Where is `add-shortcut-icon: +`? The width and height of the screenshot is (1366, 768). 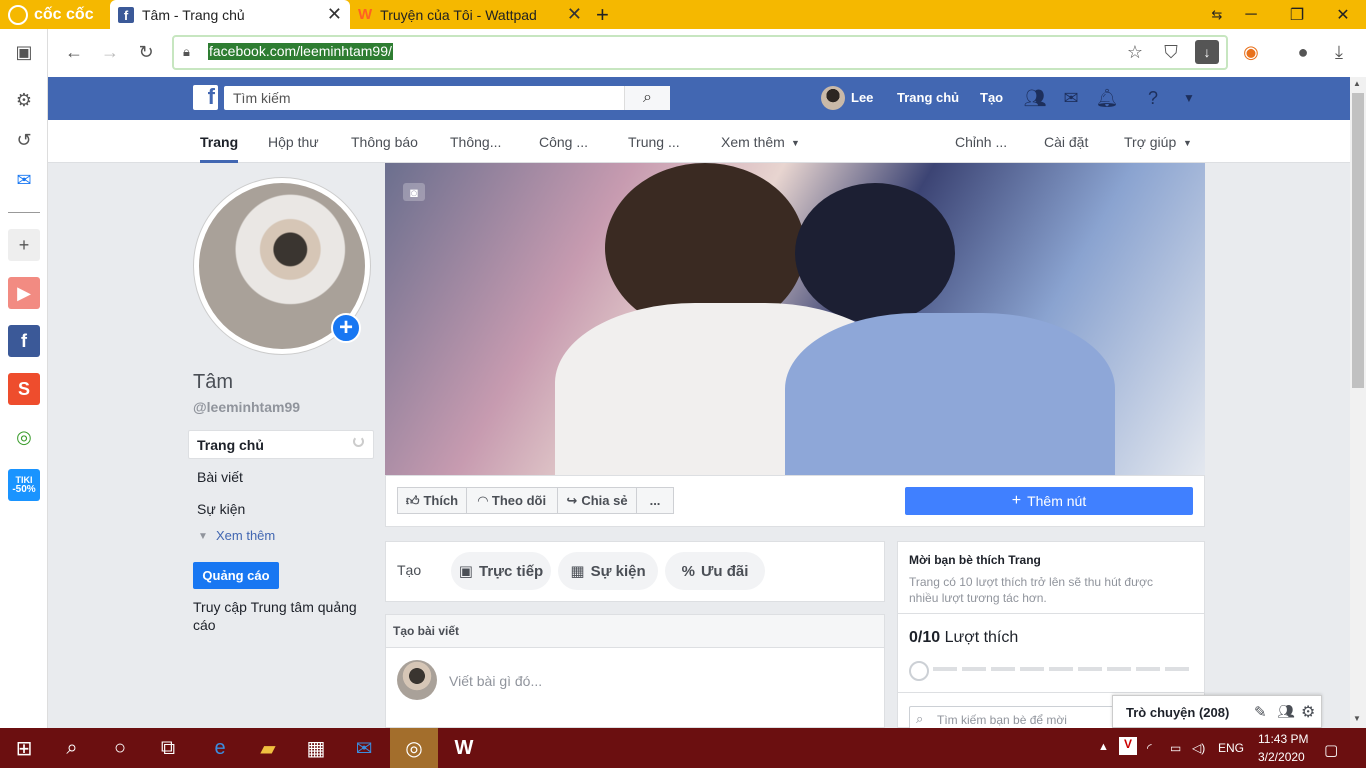
add-shortcut-icon: + is located at coordinates (24, 245).